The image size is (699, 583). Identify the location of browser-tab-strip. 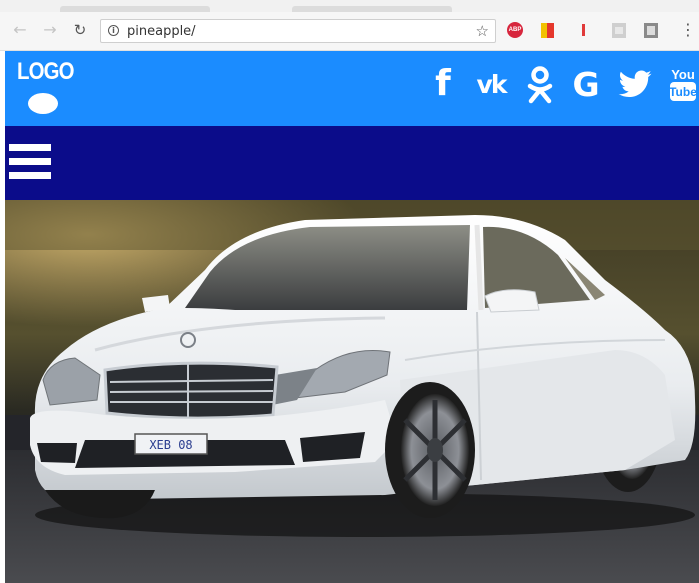
(349, 6).